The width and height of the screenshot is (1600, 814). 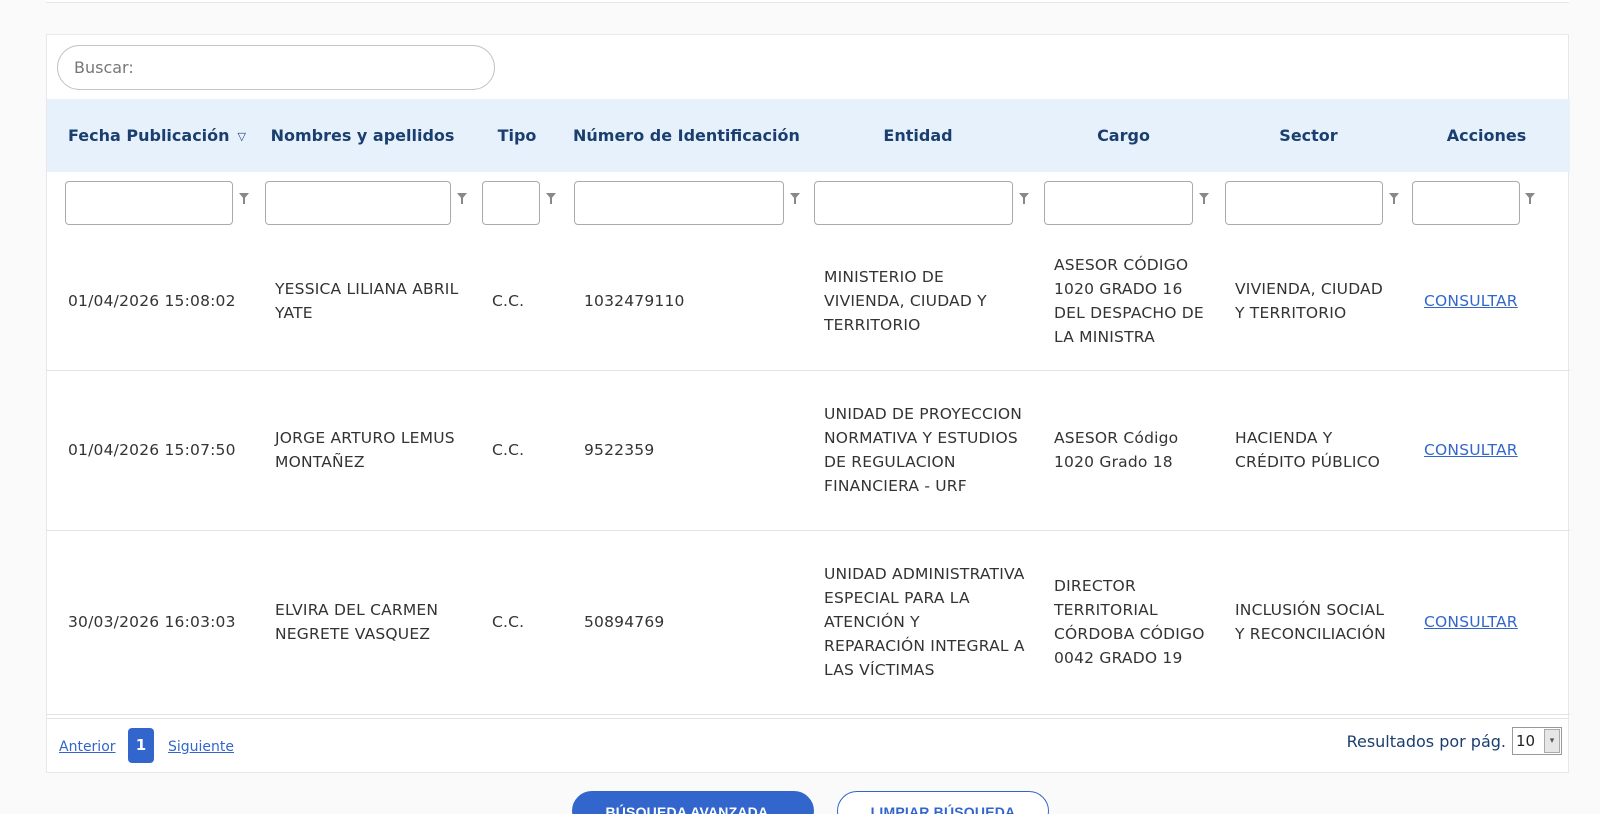 I want to click on column-header-sector: Sector, so click(x=1308, y=135).